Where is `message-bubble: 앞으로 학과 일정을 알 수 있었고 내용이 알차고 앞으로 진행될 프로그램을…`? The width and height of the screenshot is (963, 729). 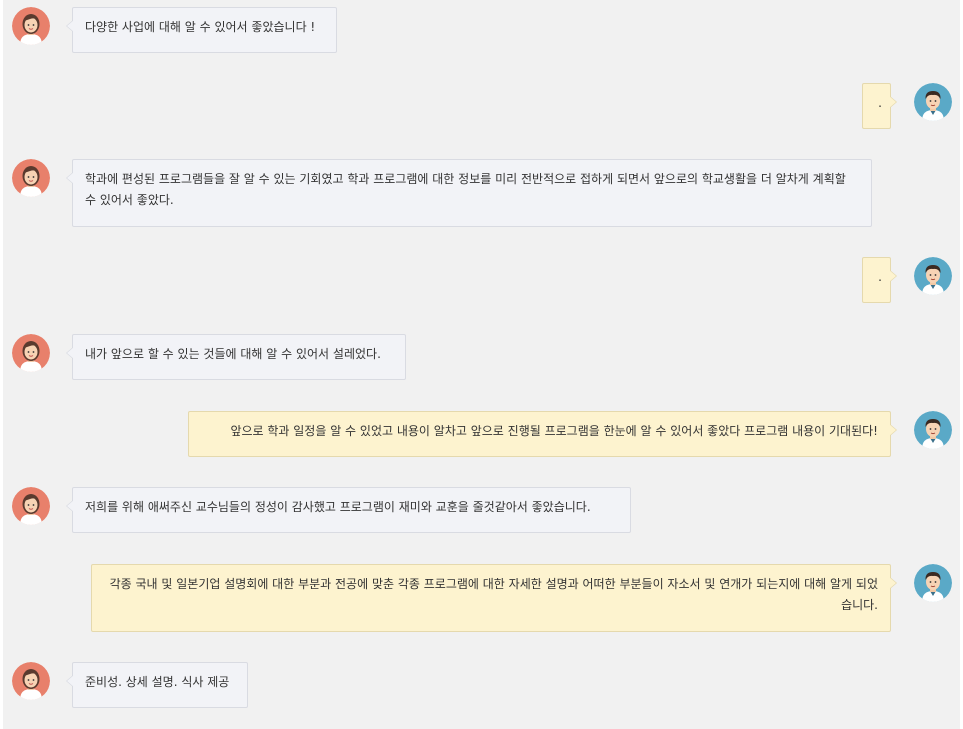 message-bubble: 앞으로 학과 일정을 알 수 있었고 내용이 알차고 앞으로 진행될 프로그램을… is located at coordinates (542, 434).